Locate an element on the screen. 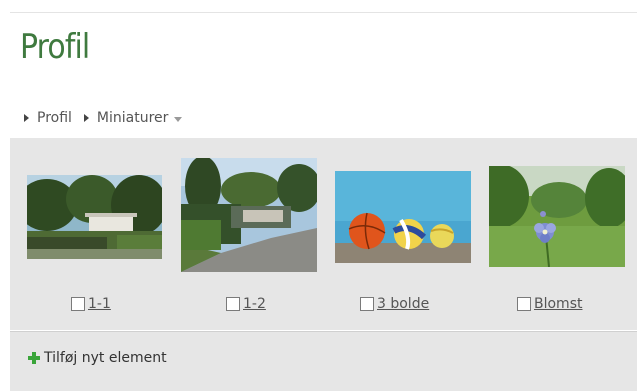 The image size is (637, 391). three-balls-photo-icon is located at coordinates (403, 217).